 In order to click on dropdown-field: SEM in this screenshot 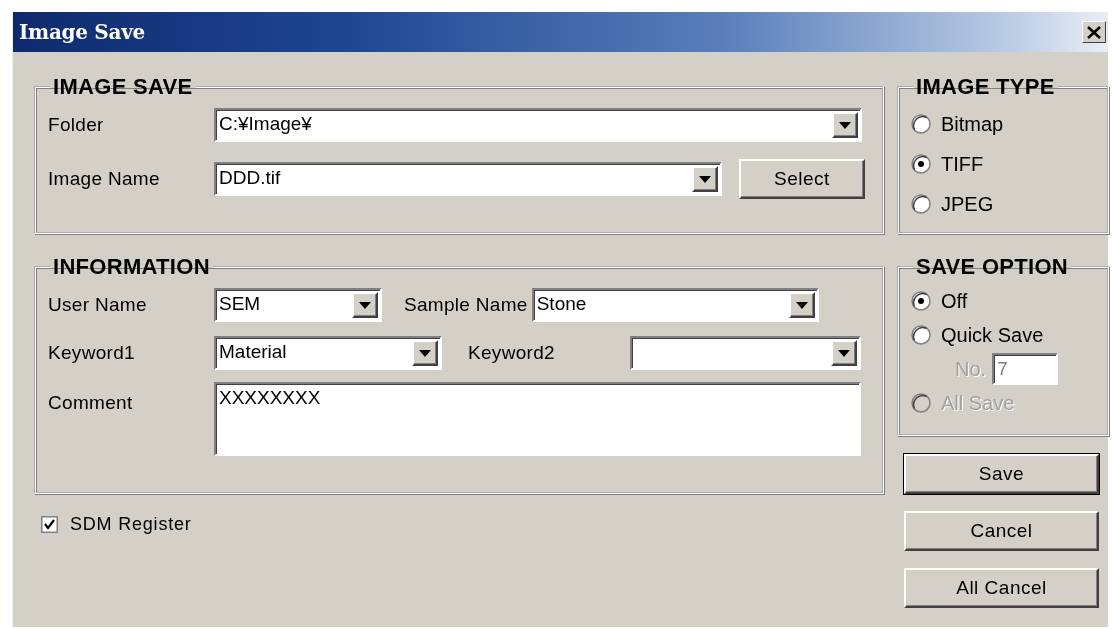, I will do `click(298, 305)`.